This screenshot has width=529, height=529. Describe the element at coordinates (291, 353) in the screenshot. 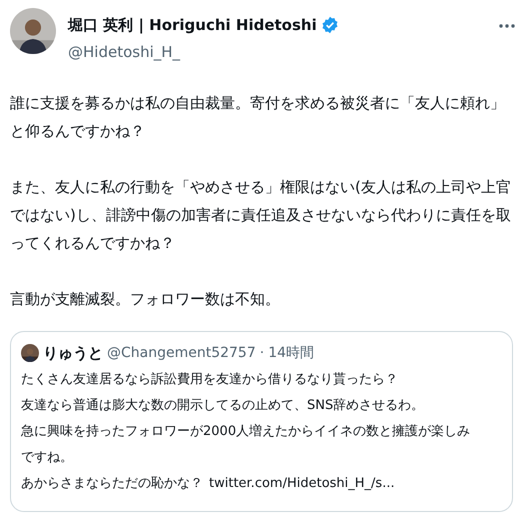

I see `quote-time: 14時間` at that location.